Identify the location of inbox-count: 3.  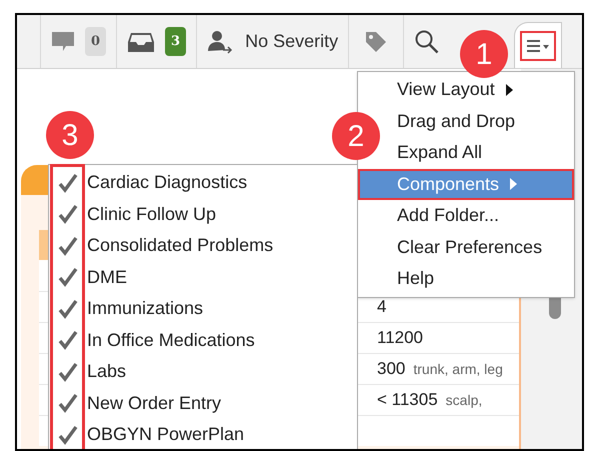
(175, 41).